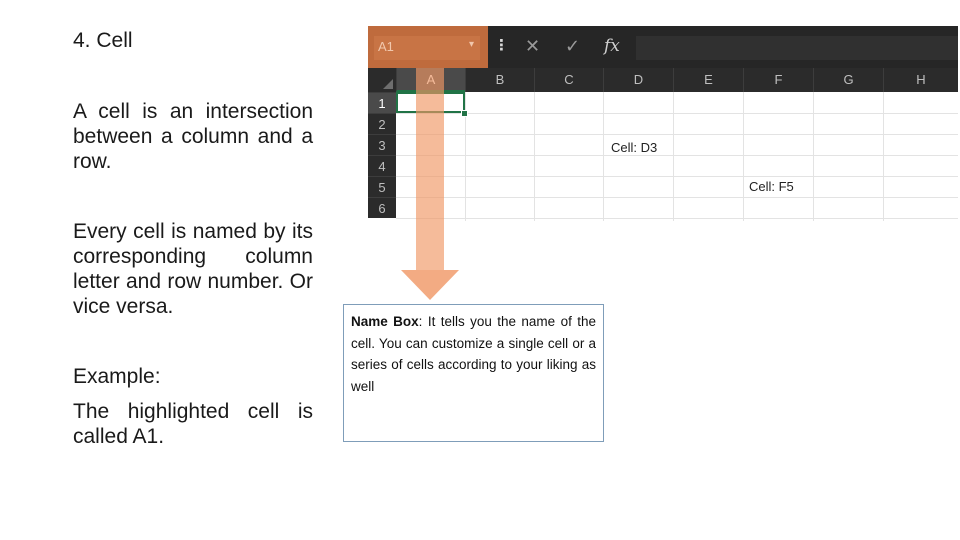  What do you see at coordinates (771, 186) in the screenshot?
I see `cell-f5-label: Cell: F5` at bounding box center [771, 186].